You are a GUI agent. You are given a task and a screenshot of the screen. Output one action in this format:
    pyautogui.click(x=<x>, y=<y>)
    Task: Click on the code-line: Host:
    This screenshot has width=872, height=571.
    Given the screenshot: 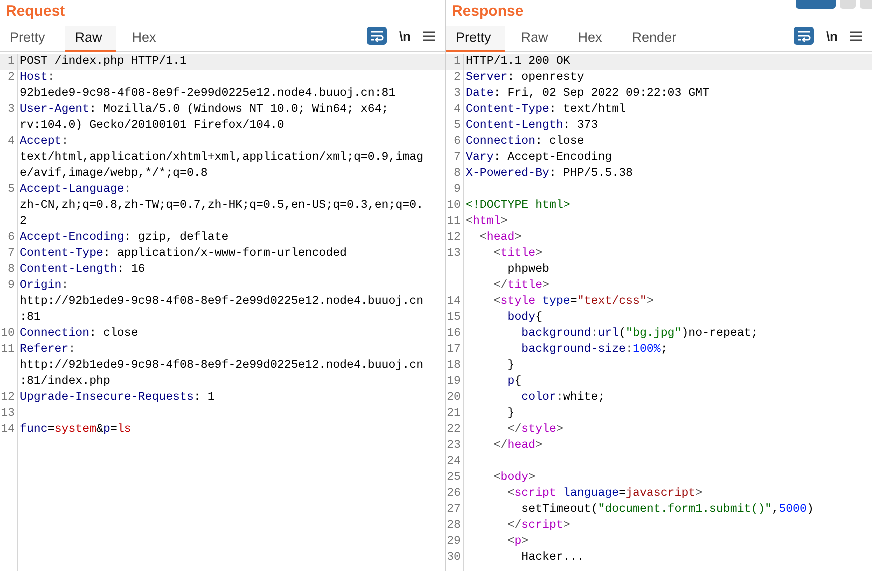 What is the action you would take?
    pyautogui.click(x=37, y=78)
    